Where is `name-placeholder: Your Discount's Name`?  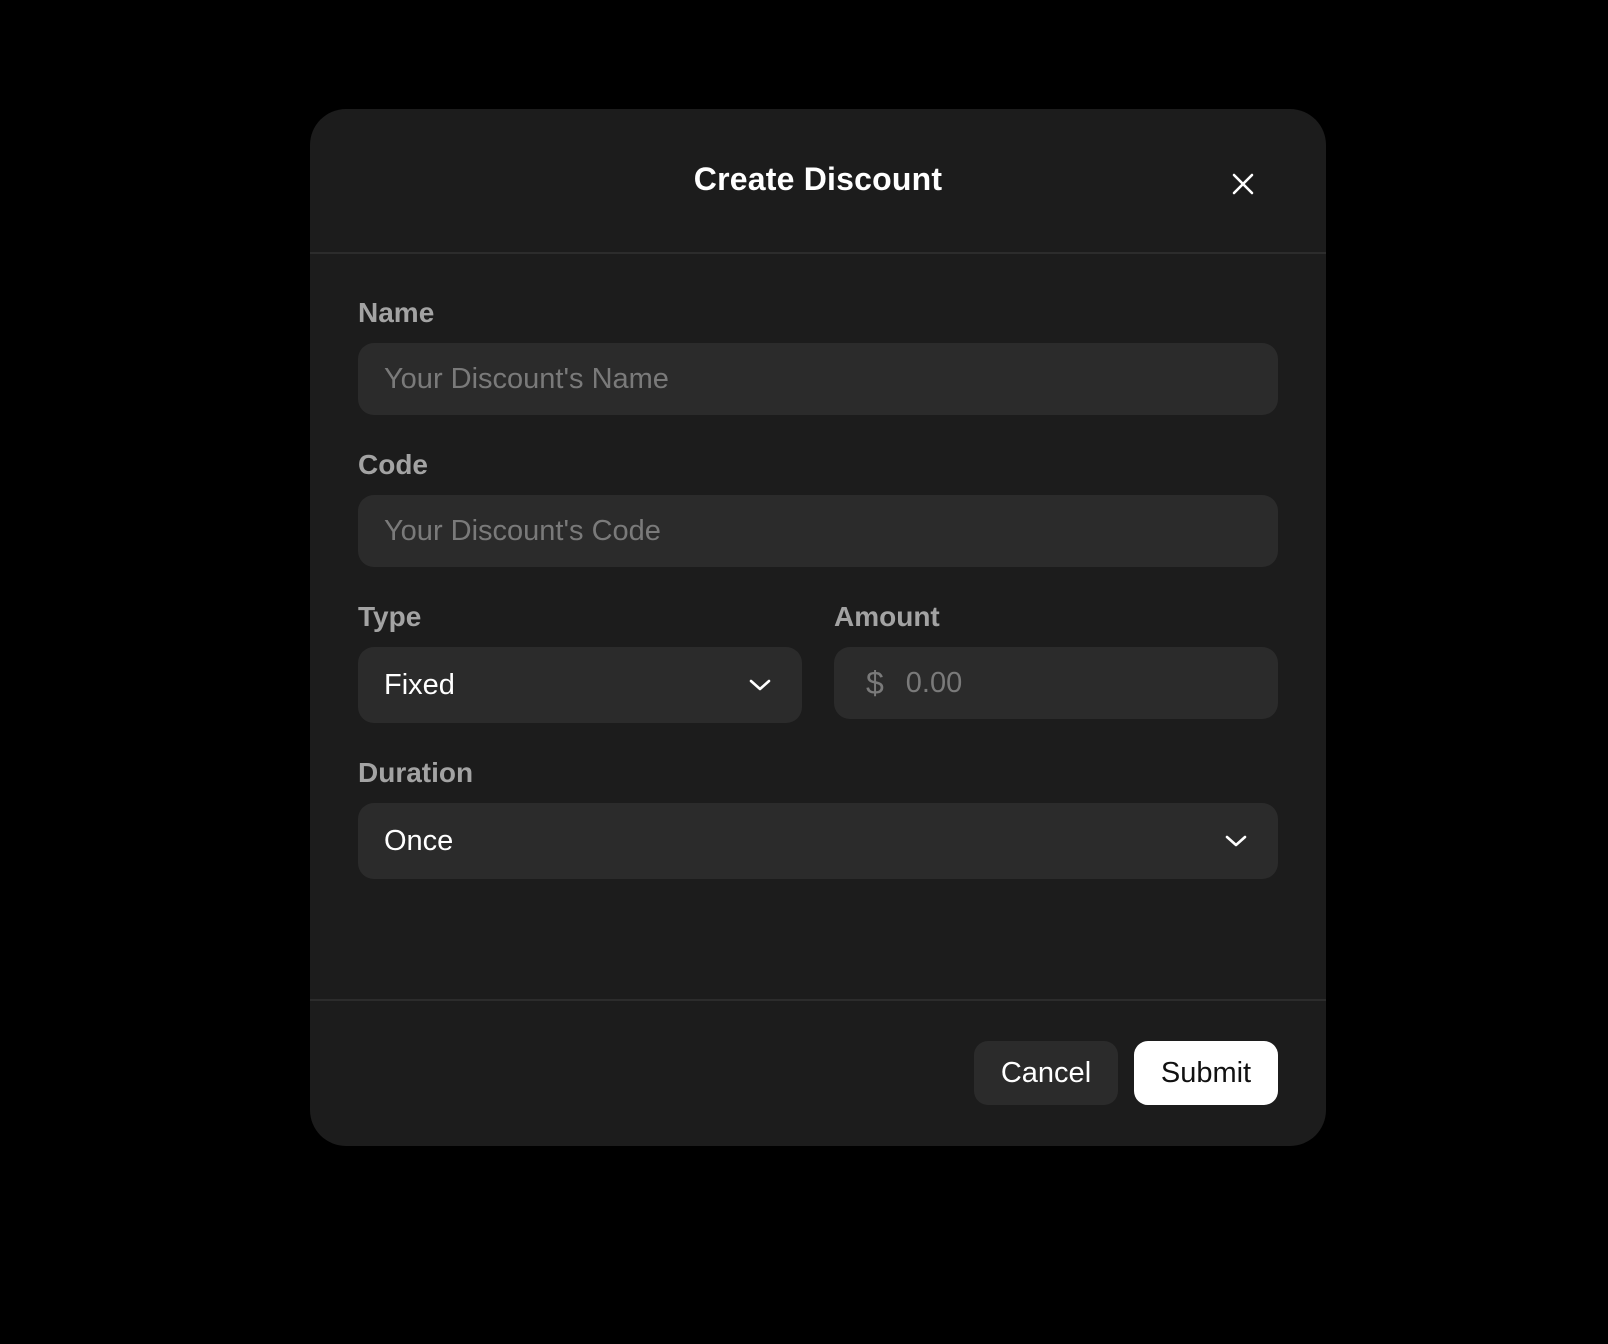
name-placeholder: Your Discount's Name is located at coordinates (526, 378).